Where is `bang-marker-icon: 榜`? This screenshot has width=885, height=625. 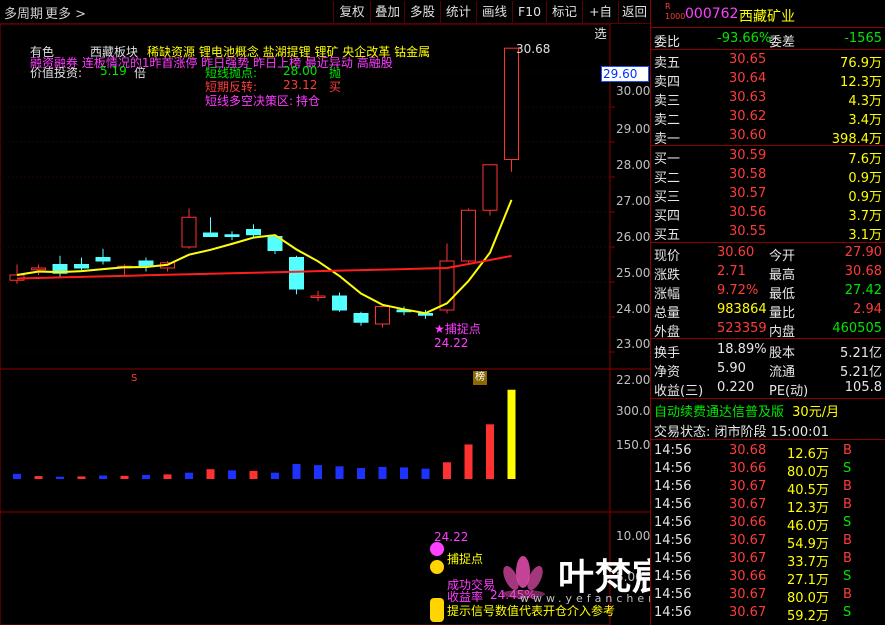
bang-marker-icon: 榜 is located at coordinates (480, 378).